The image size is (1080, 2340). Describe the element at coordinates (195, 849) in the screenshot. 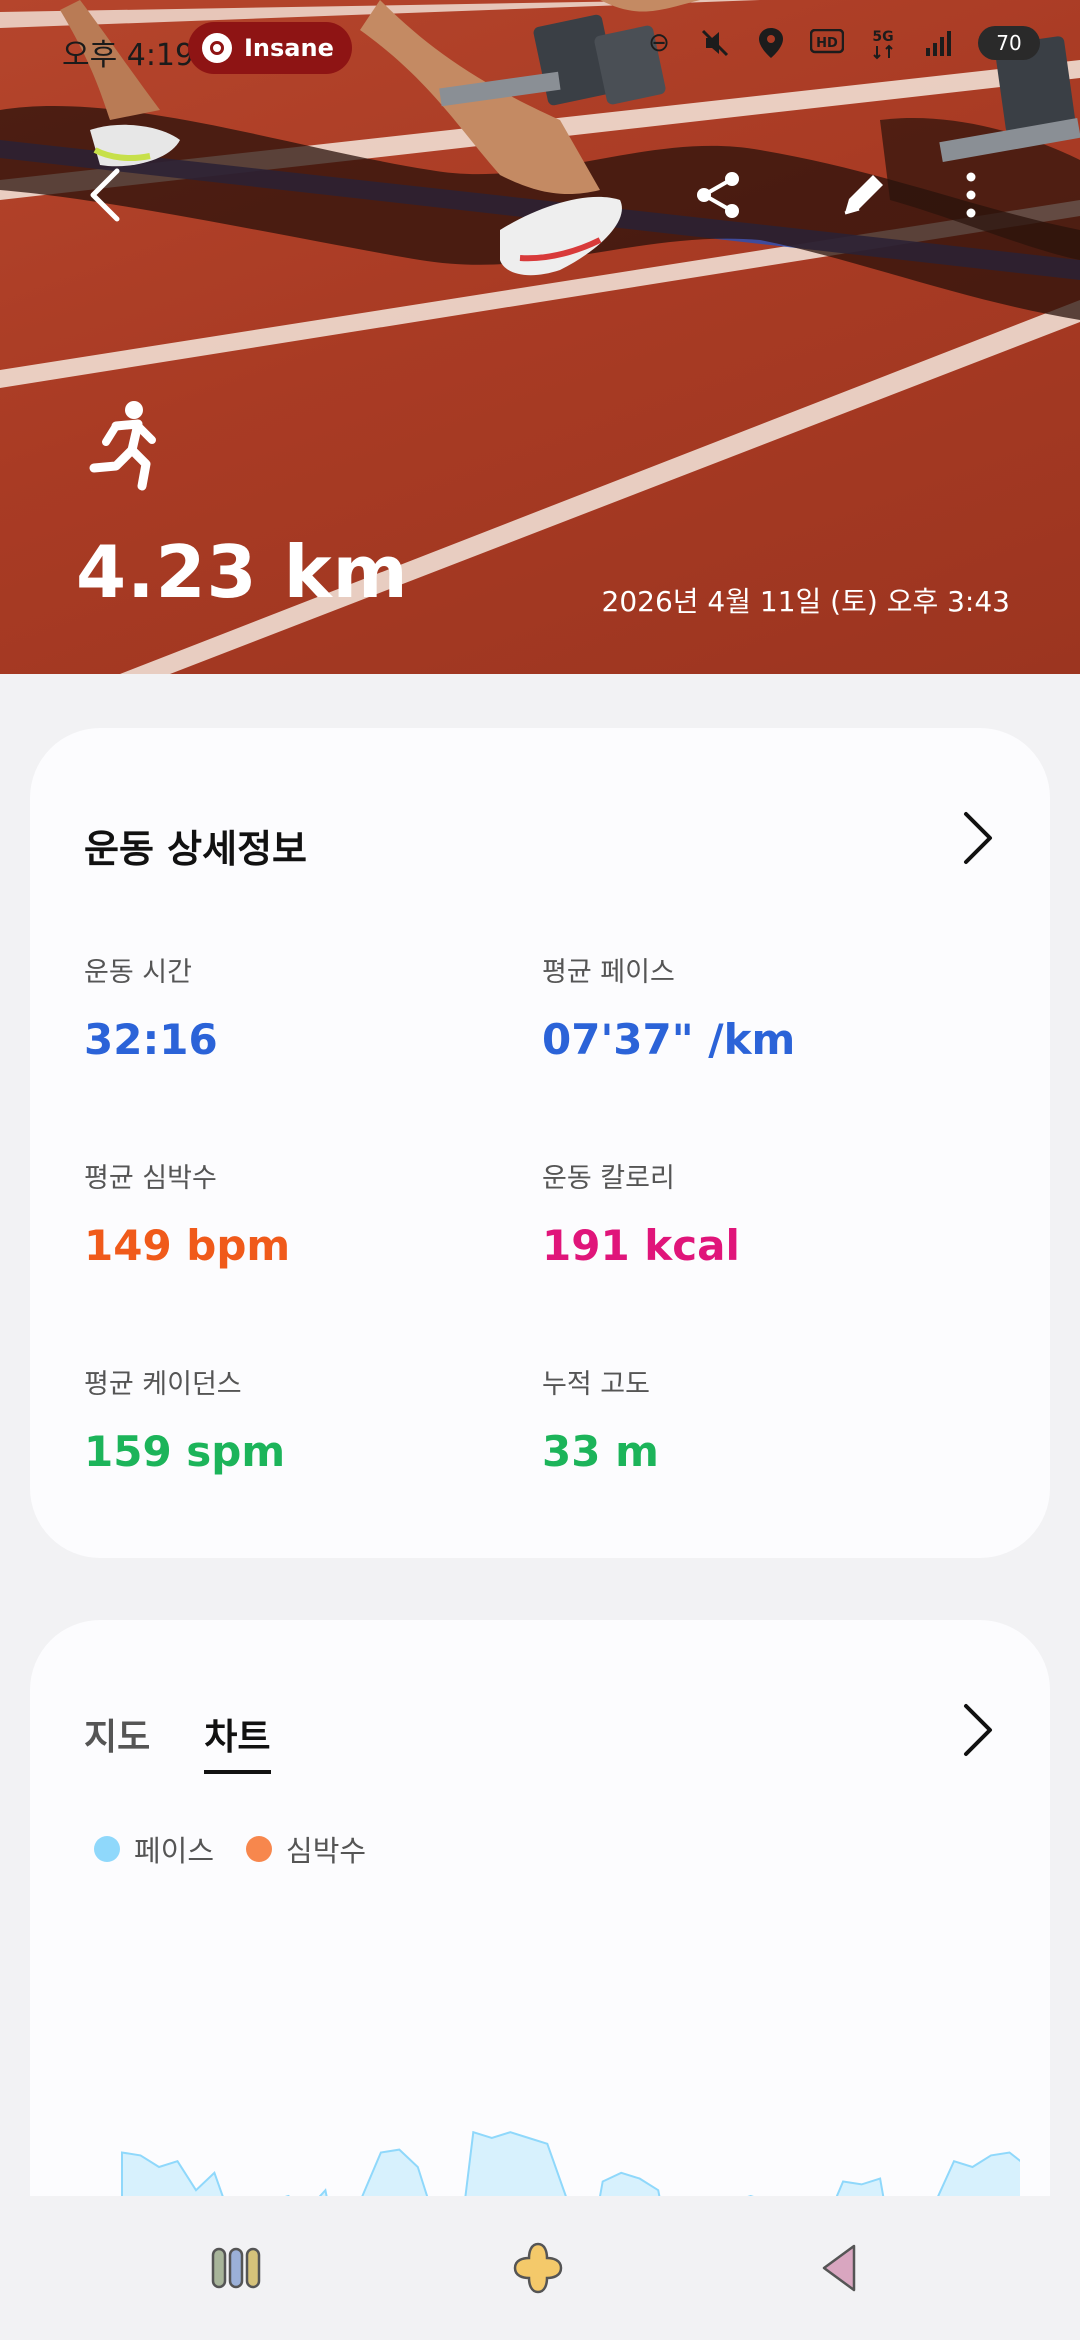

I see `card-title: 운동 상세정보` at that location.